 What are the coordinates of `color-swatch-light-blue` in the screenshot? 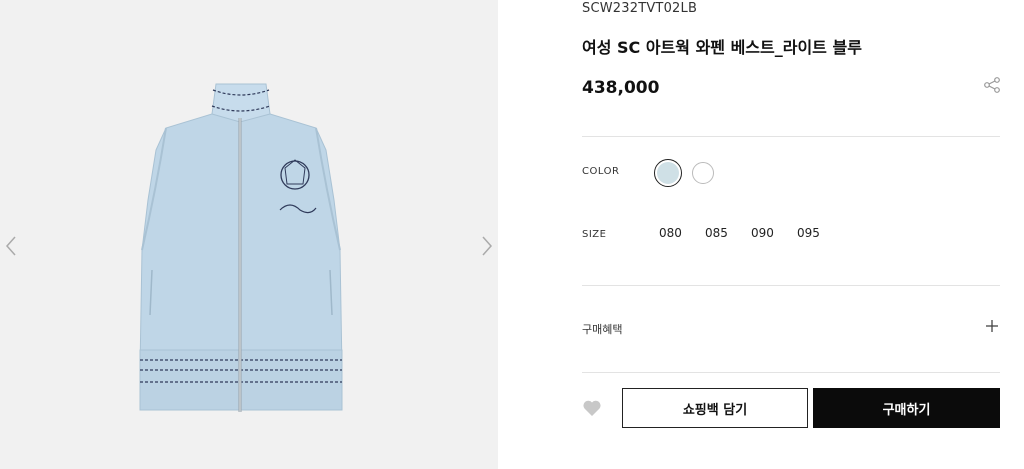 It's located at (668, 173).